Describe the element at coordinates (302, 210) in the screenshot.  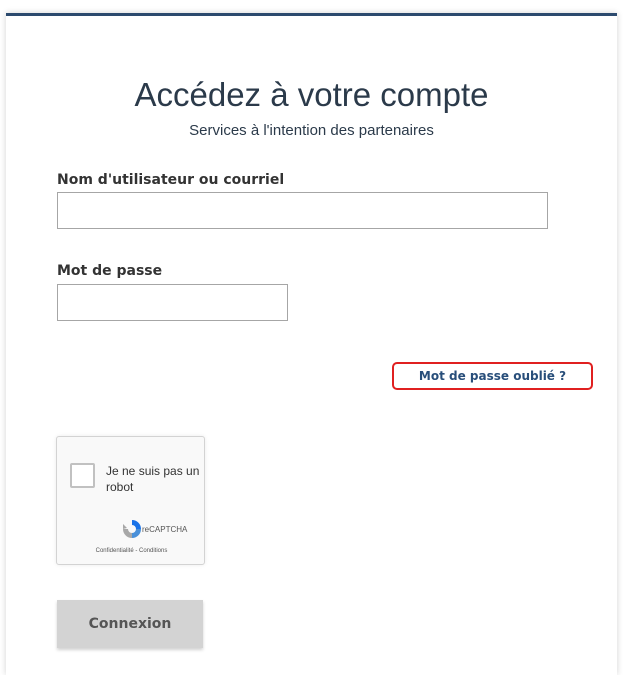
I see `username-input` at that location.